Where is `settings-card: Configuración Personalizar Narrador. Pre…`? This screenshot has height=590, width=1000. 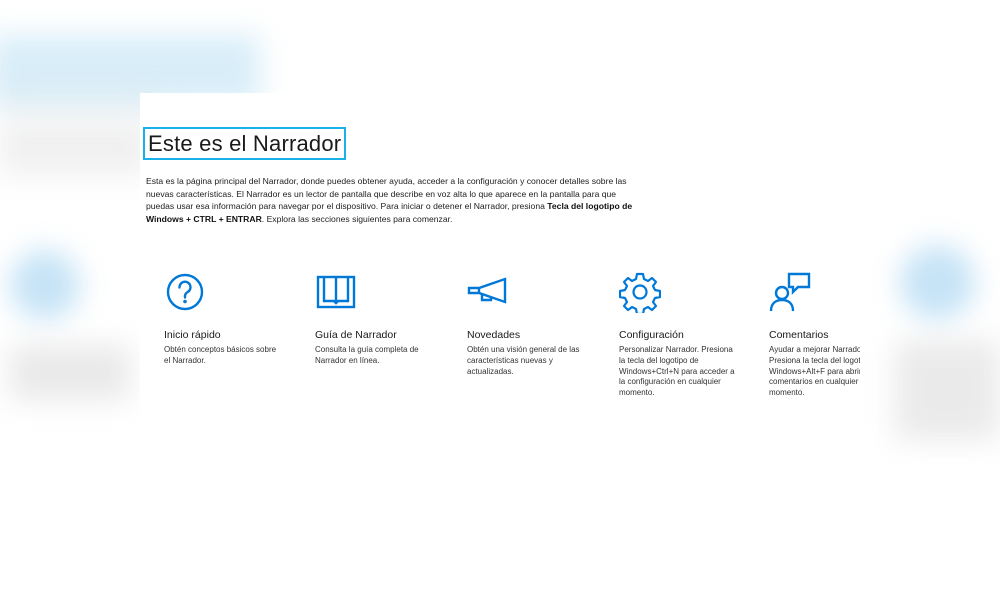
settings-card: Configuración Personalizar Narrador. Pre… is located at coordinates (684, 334).